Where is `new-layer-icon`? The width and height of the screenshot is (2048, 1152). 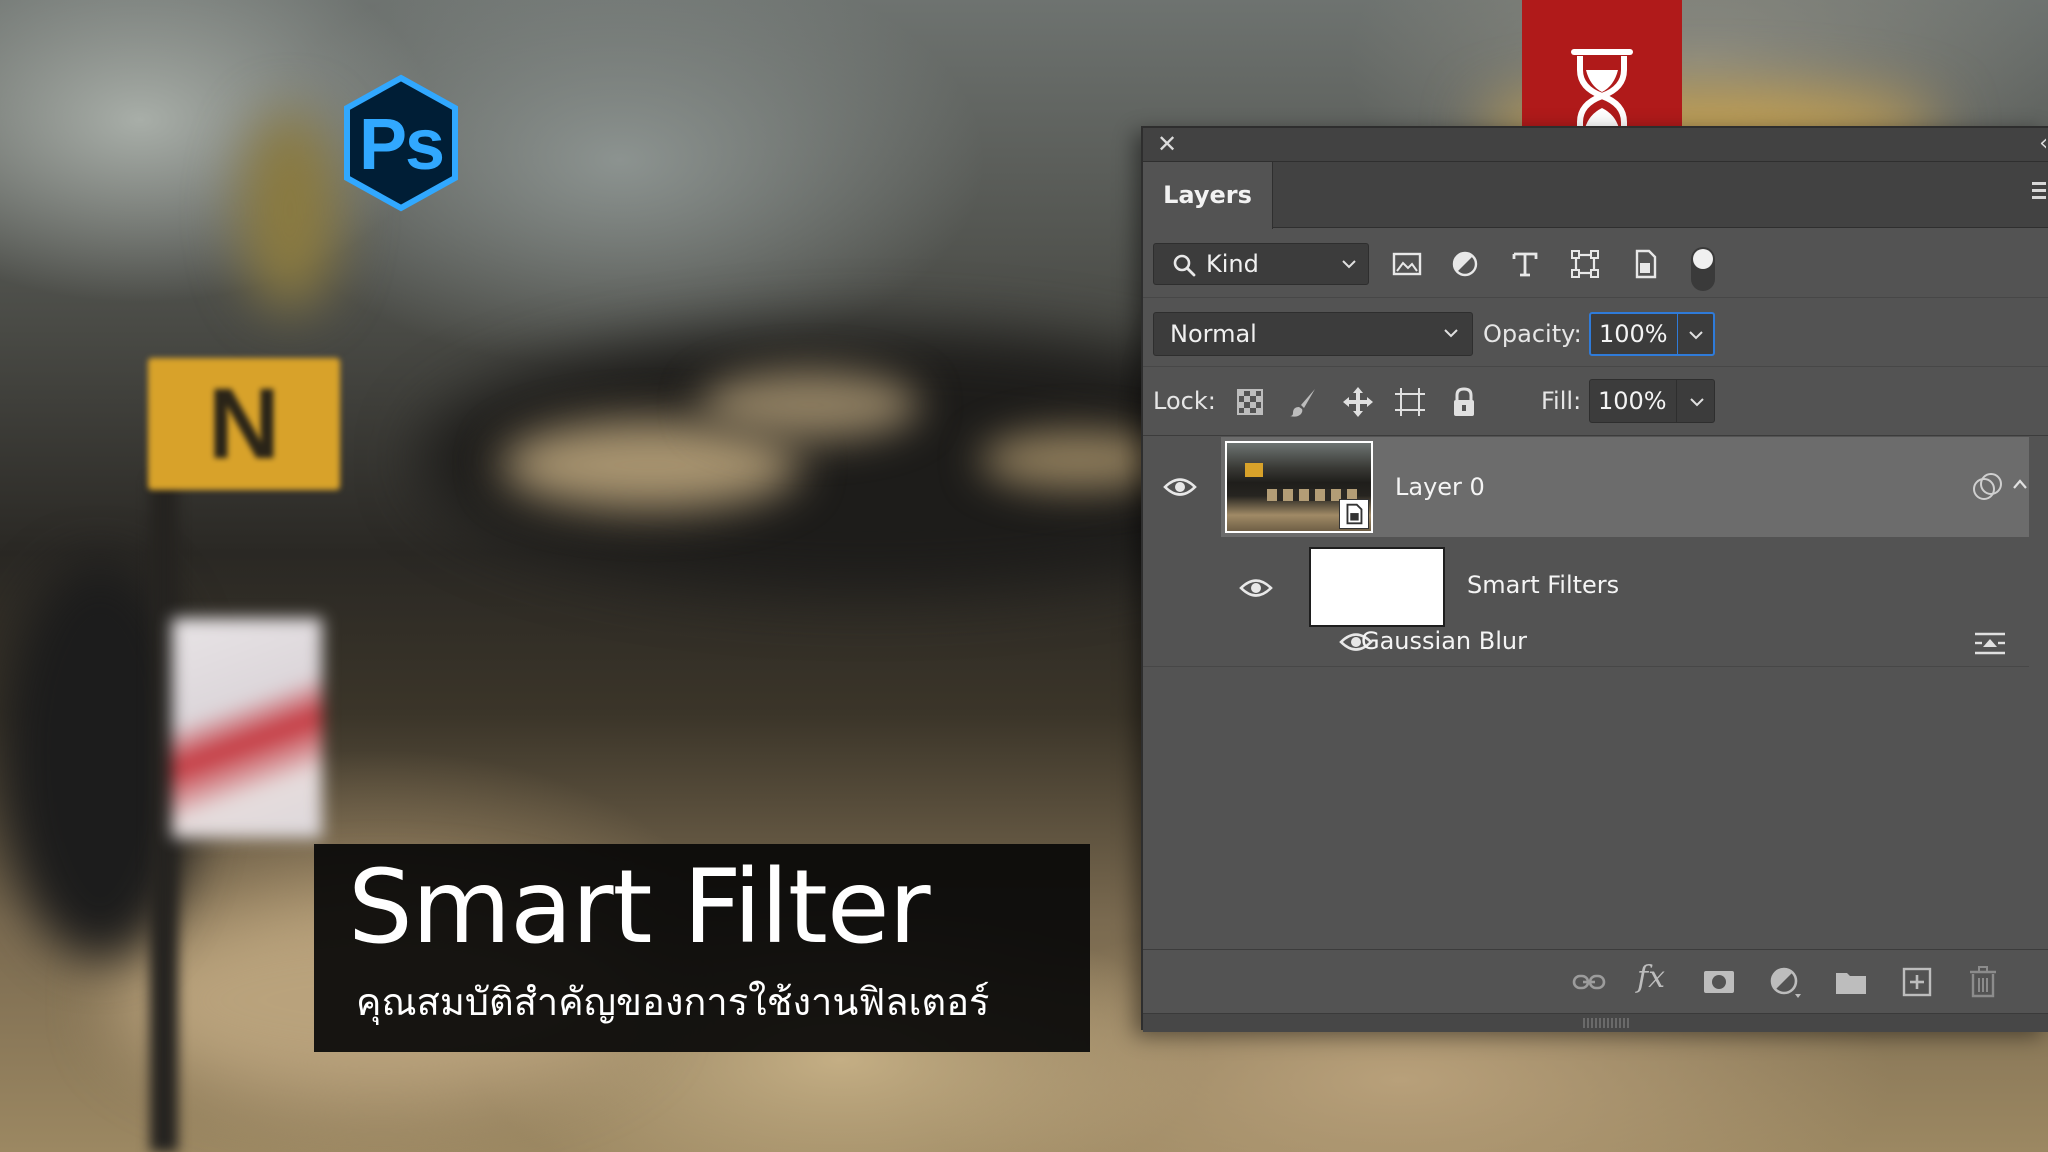 new-layer-icon is located at coordinates (1917, 982).